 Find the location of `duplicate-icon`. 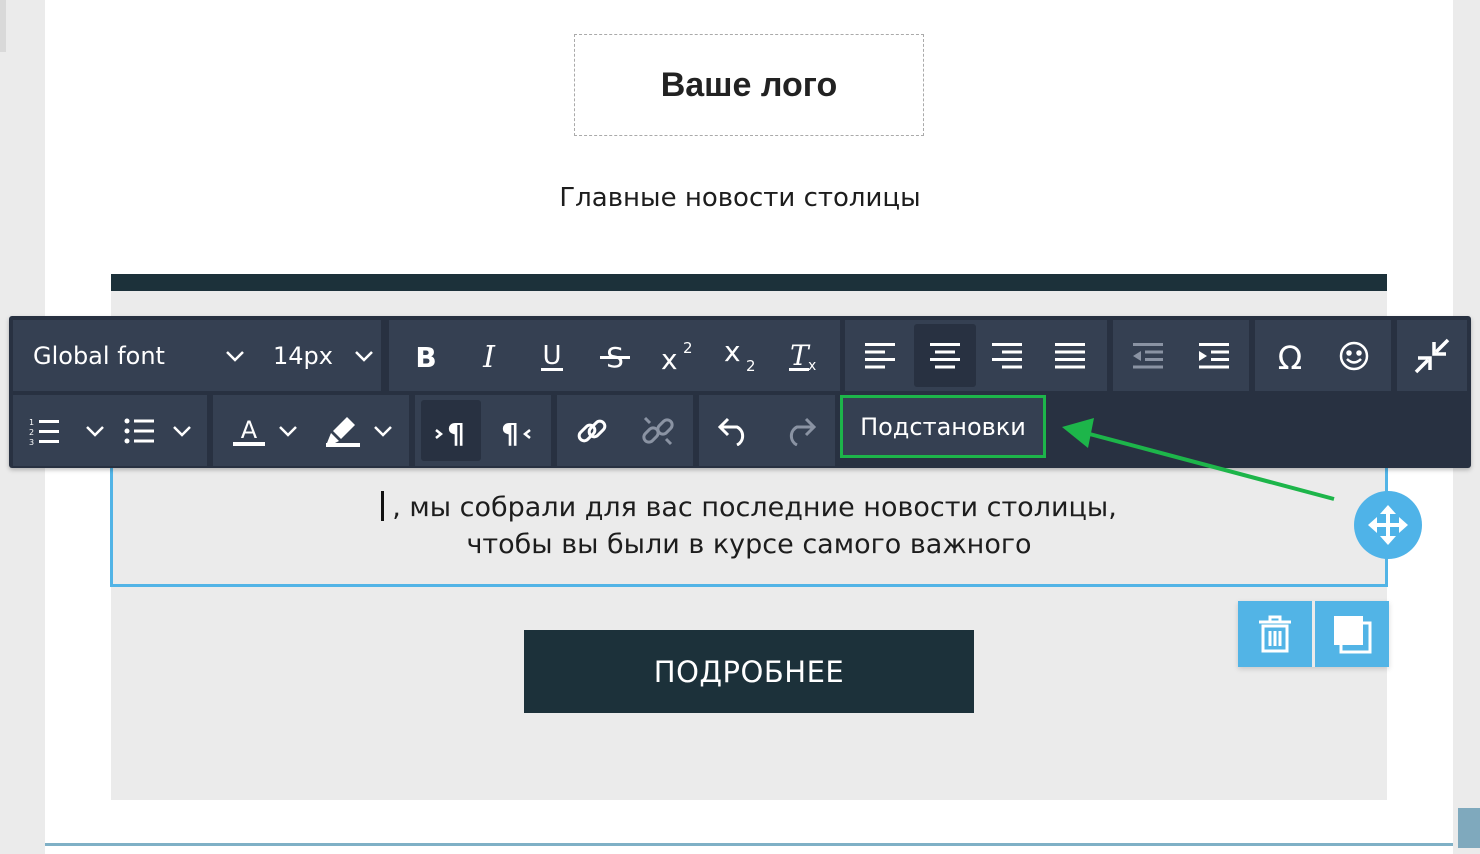

duplicate-icon is located at coordinates (1353, 635).